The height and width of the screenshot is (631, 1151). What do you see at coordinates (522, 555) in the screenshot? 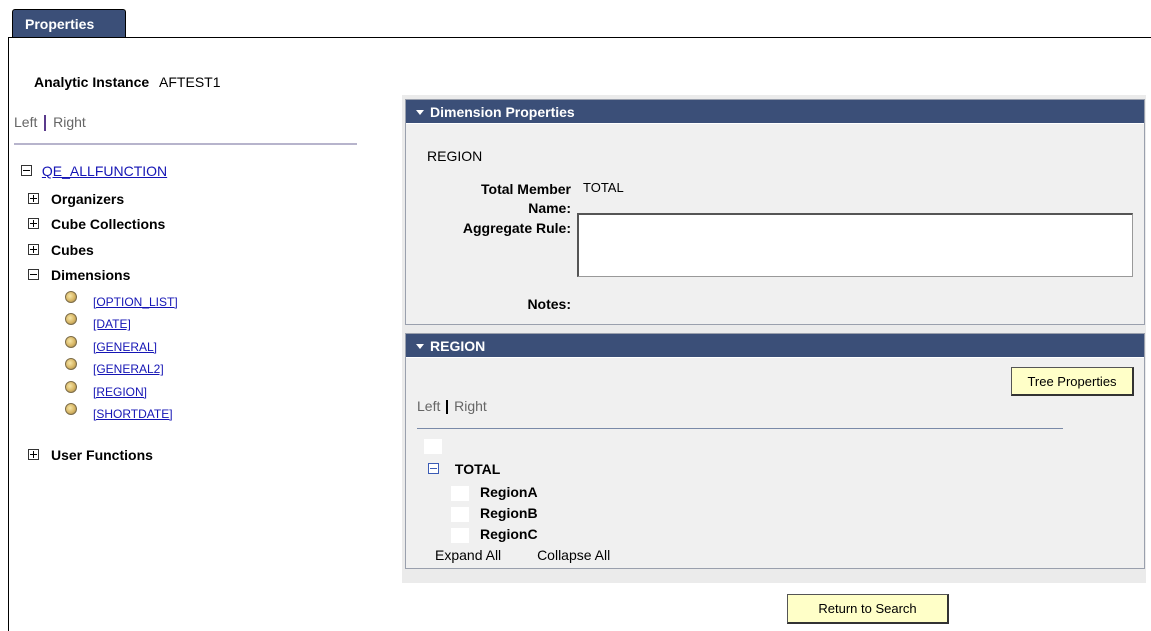
I see `expand-collapse-links: Expand All Collapse All` at bounding box center [522, 555].